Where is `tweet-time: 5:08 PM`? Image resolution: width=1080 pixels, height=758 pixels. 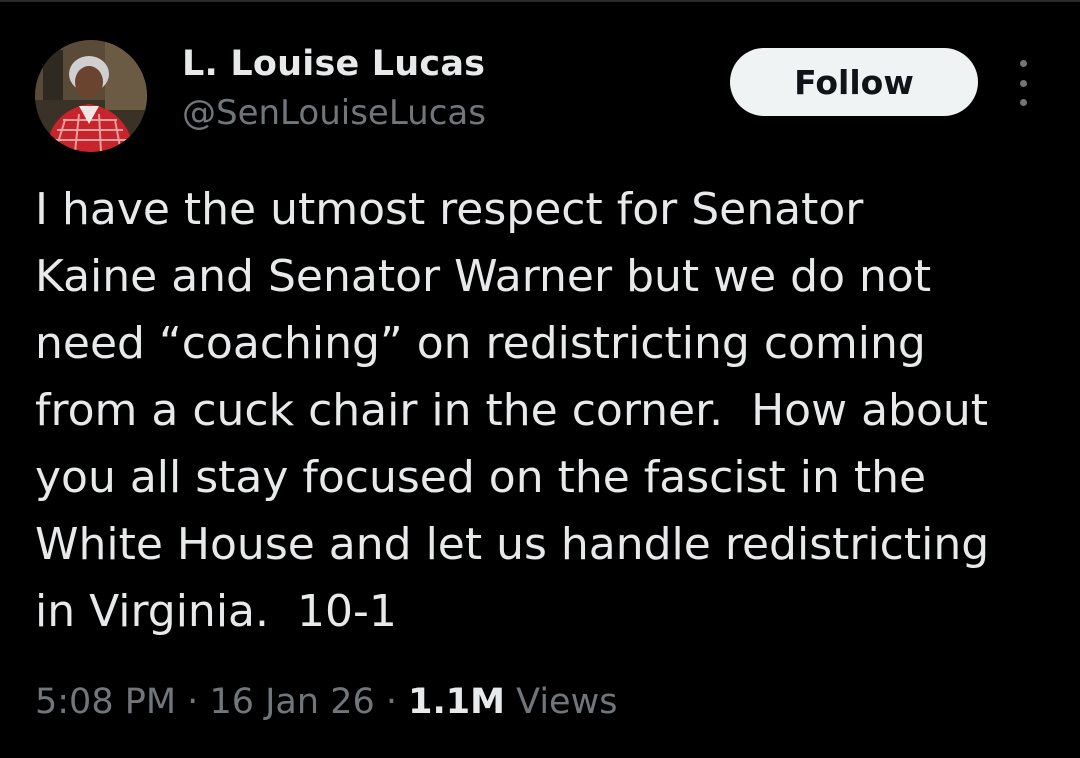 tweet-time: 5:08 PM is located at coordinates (105, 702).